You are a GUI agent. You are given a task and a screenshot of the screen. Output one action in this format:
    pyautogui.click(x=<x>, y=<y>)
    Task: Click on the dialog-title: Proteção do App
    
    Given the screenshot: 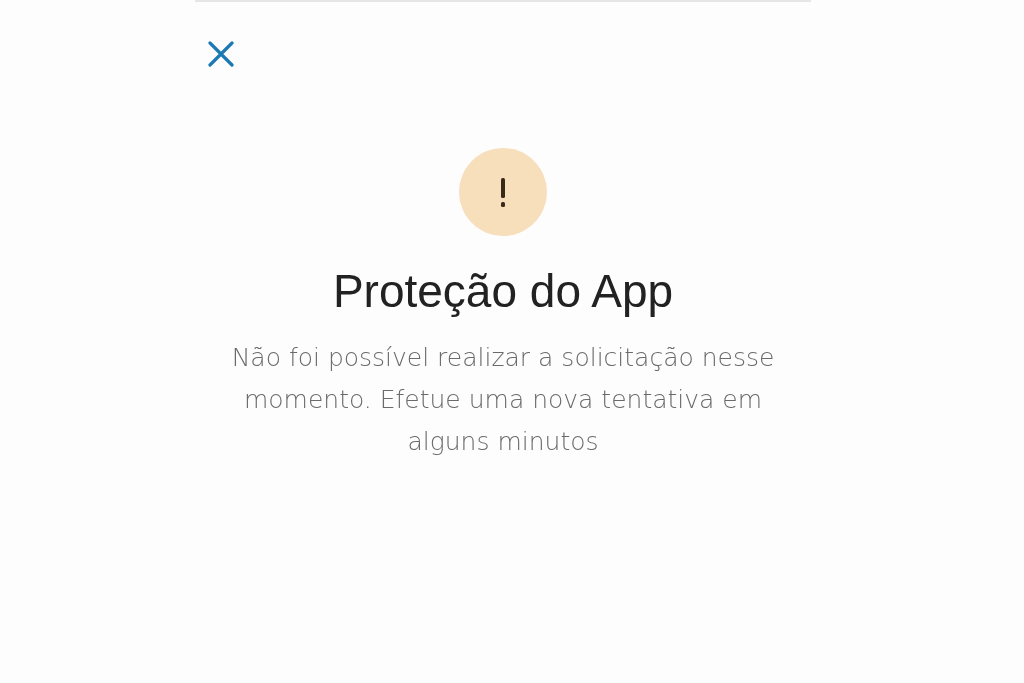 What is the action you would take?
    pyautogui.click(x=503, y=291)
    